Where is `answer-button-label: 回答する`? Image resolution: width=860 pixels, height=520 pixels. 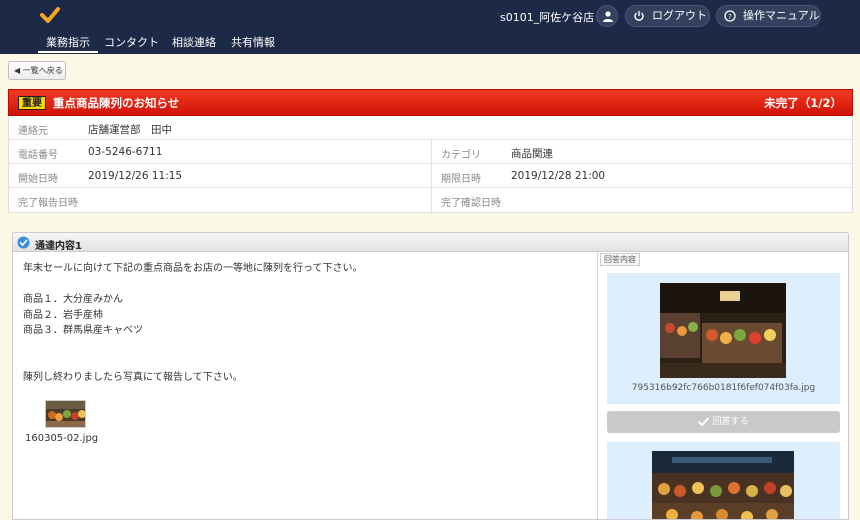 answer-button-label: 回答する is located at coordinates (730, 422).